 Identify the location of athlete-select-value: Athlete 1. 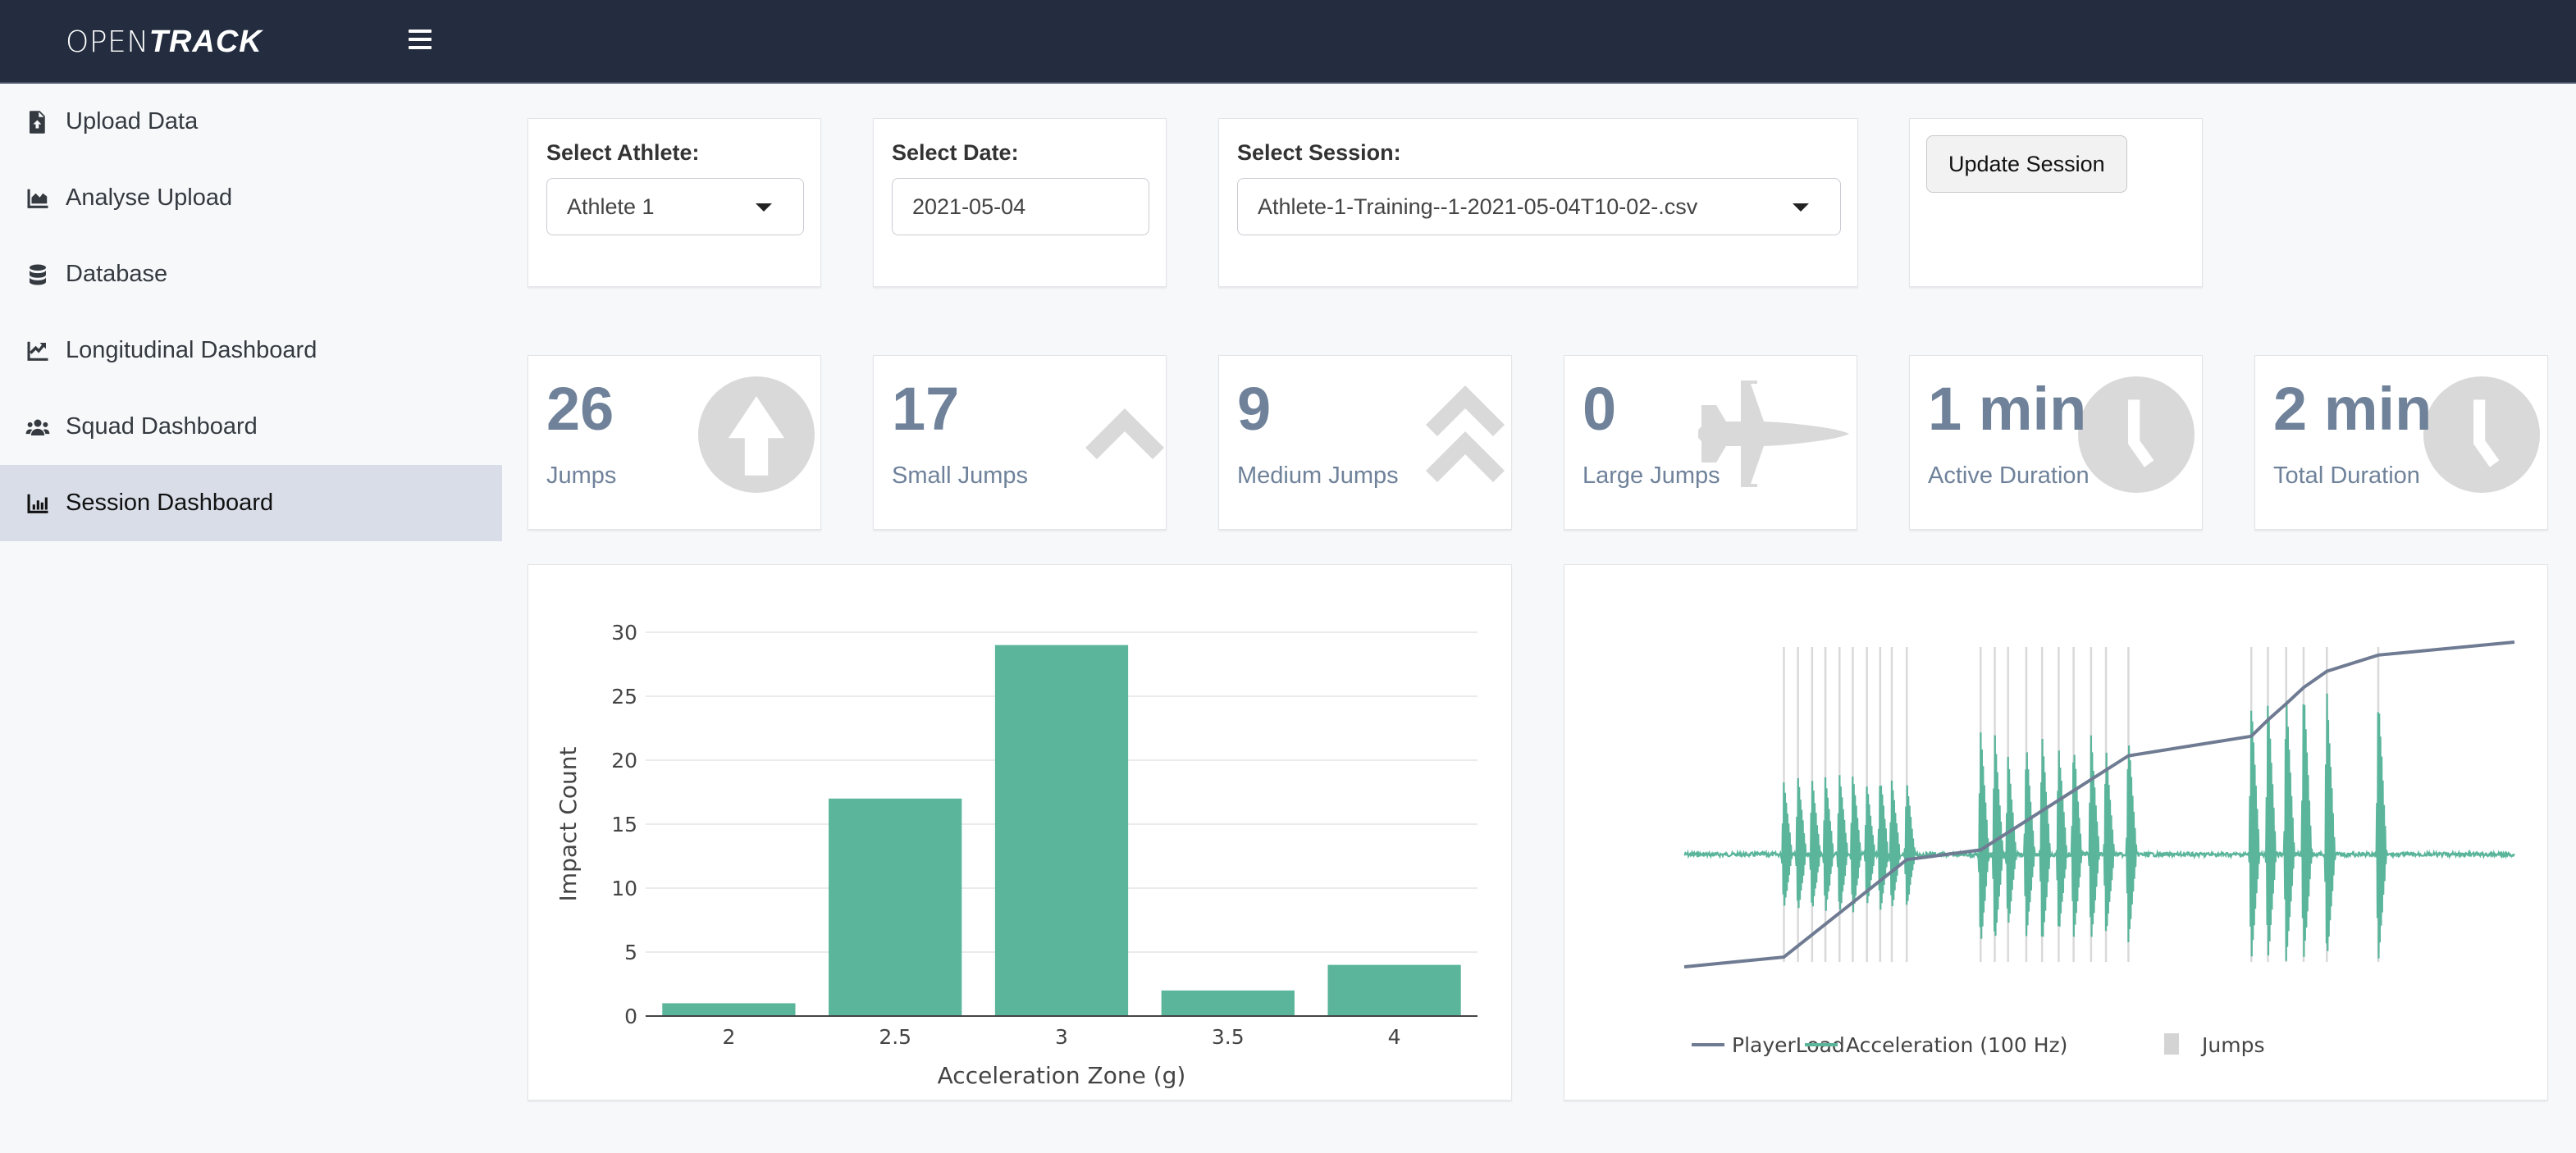
(611, 206).